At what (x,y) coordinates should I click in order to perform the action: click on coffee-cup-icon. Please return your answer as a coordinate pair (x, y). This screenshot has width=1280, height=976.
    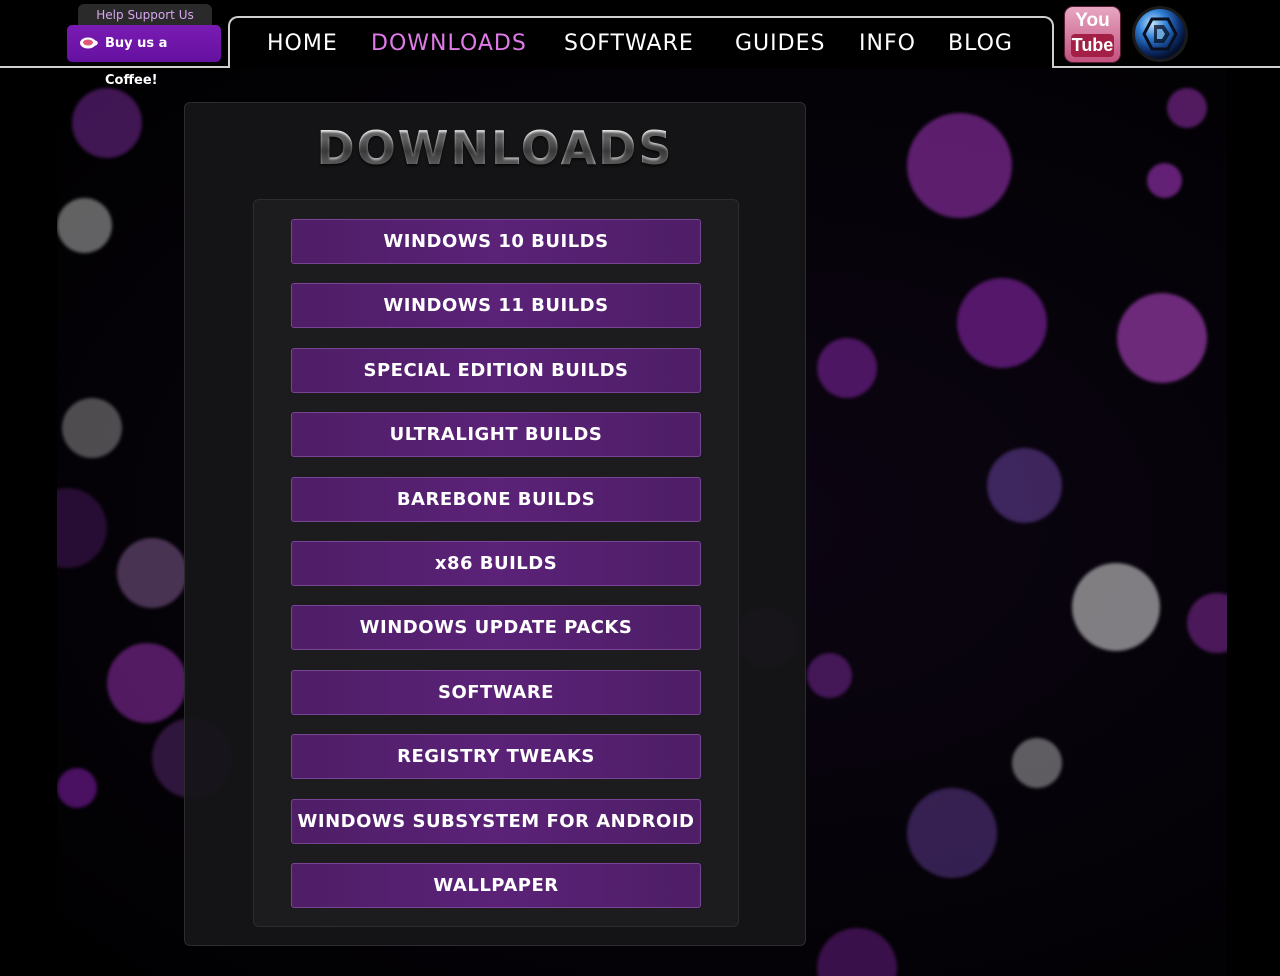
    Looking at the image, I should click on (89, 43).